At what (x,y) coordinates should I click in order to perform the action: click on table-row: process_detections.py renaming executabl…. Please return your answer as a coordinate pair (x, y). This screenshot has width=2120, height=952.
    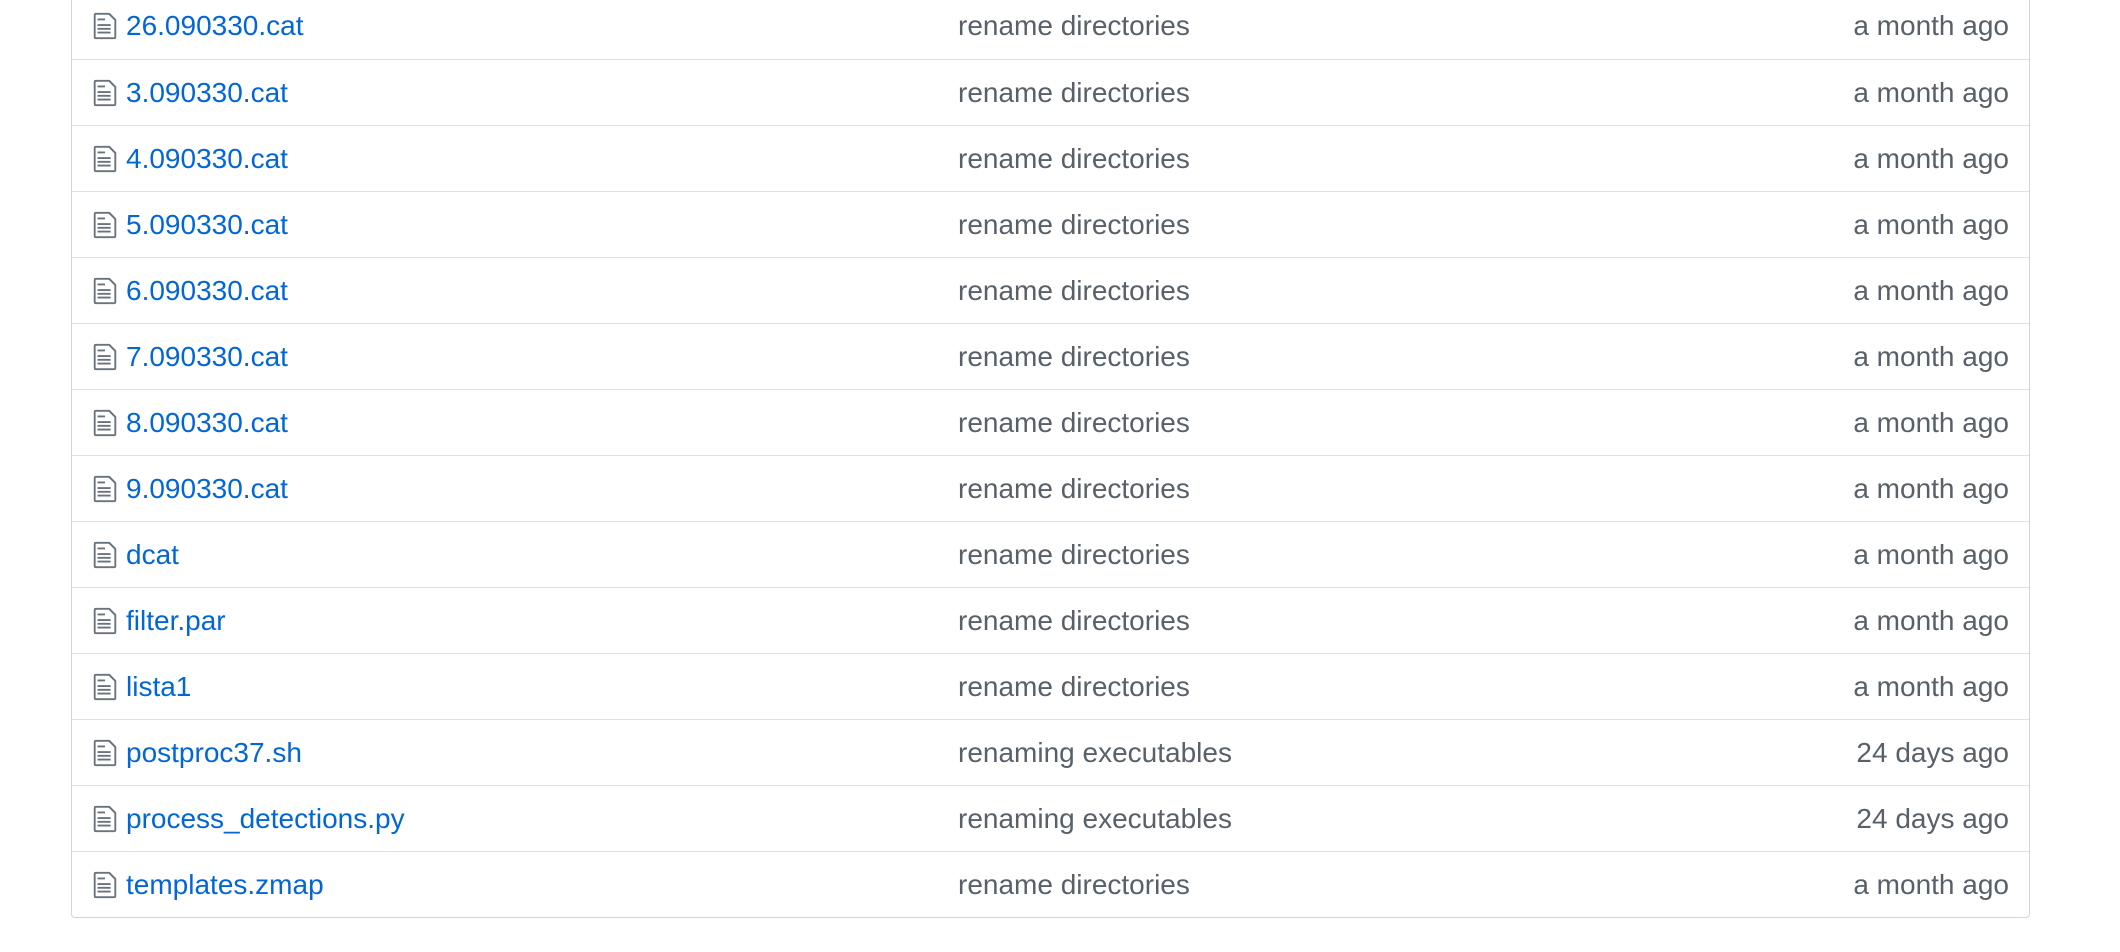
    Looking at the image, I should click on (1050, 818).